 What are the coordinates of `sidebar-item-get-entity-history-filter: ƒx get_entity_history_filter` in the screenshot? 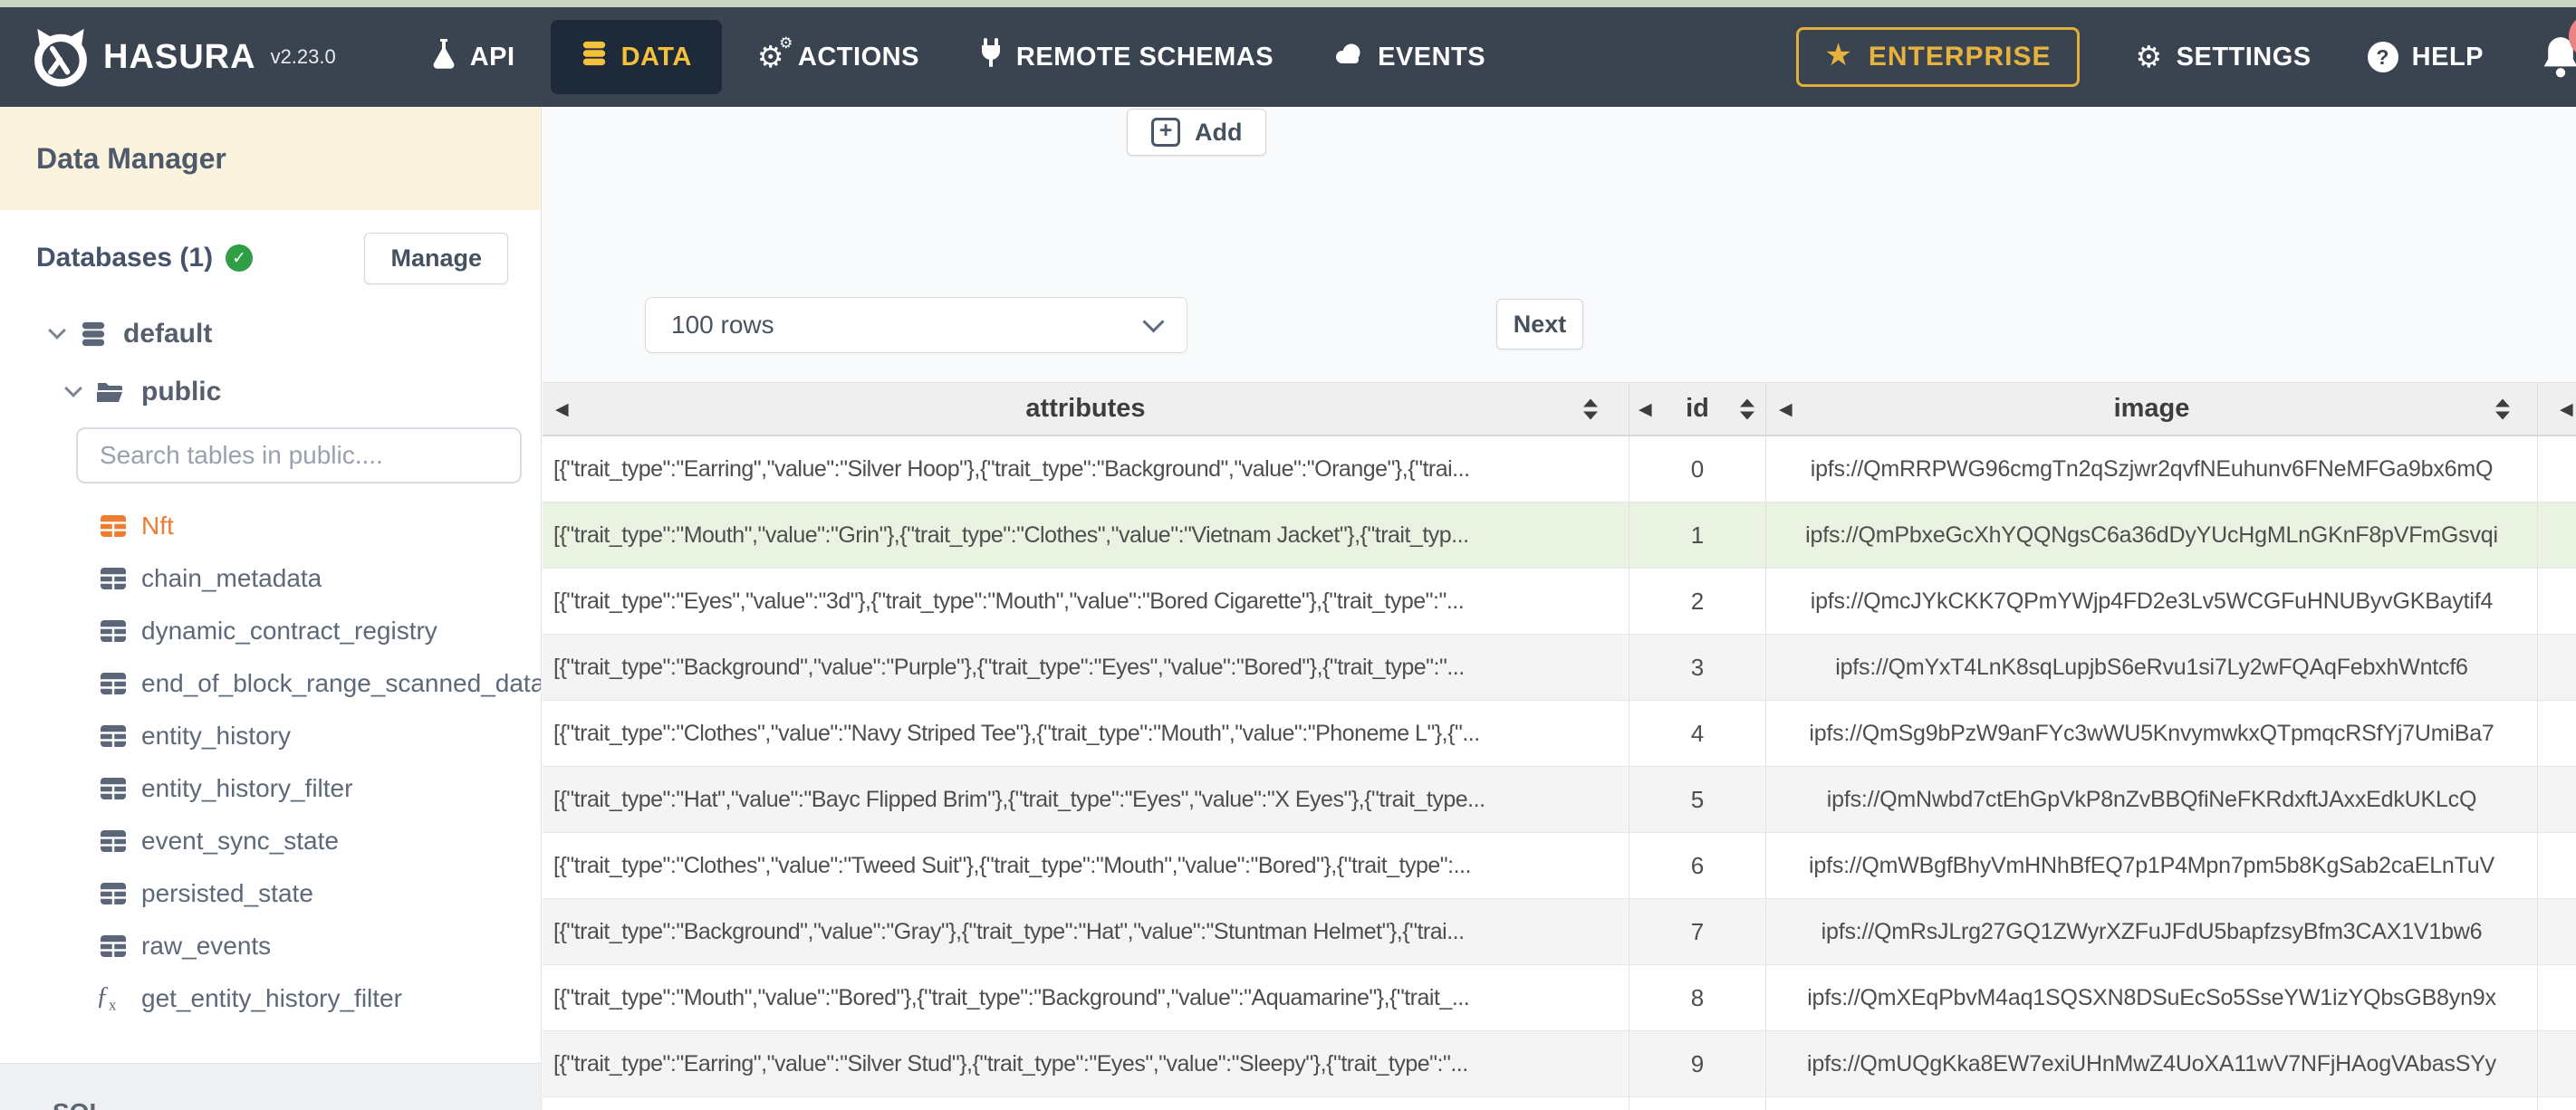 It's located at (270, 998).